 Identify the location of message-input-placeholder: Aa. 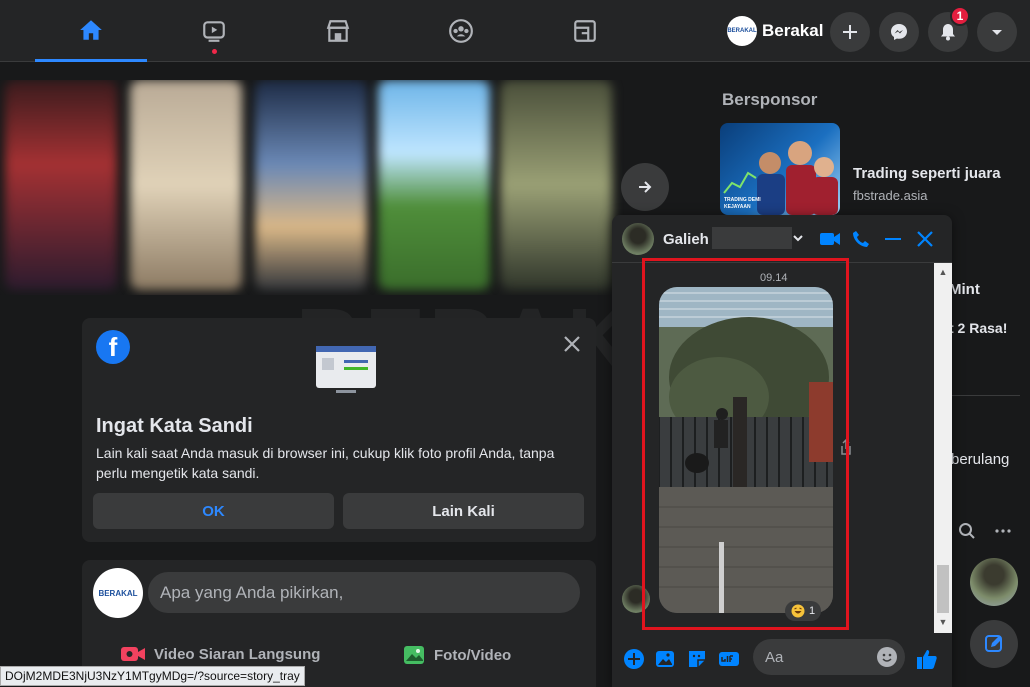
(774, 657).